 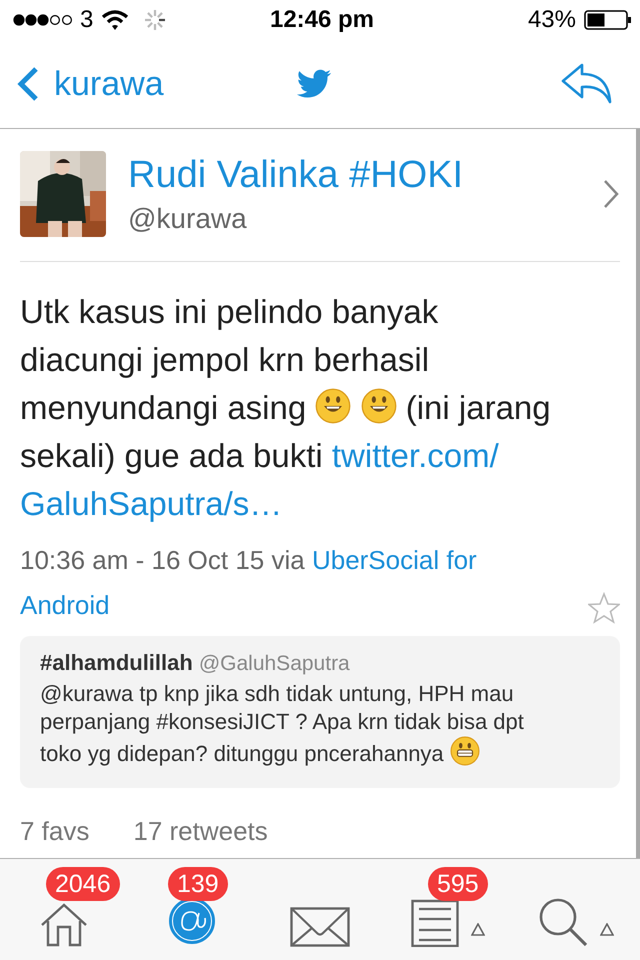 What do you see at coordinates (322, 20) in the screenshot?
I see `clock: 12:46 pm` at bounding box center [322, 20].